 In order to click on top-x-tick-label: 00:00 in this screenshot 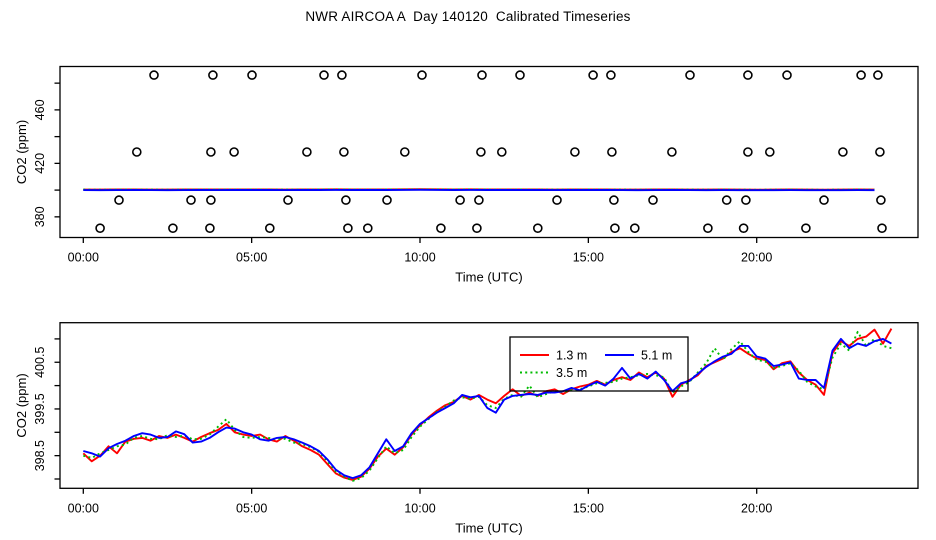, I will do `click(83, 258)`.